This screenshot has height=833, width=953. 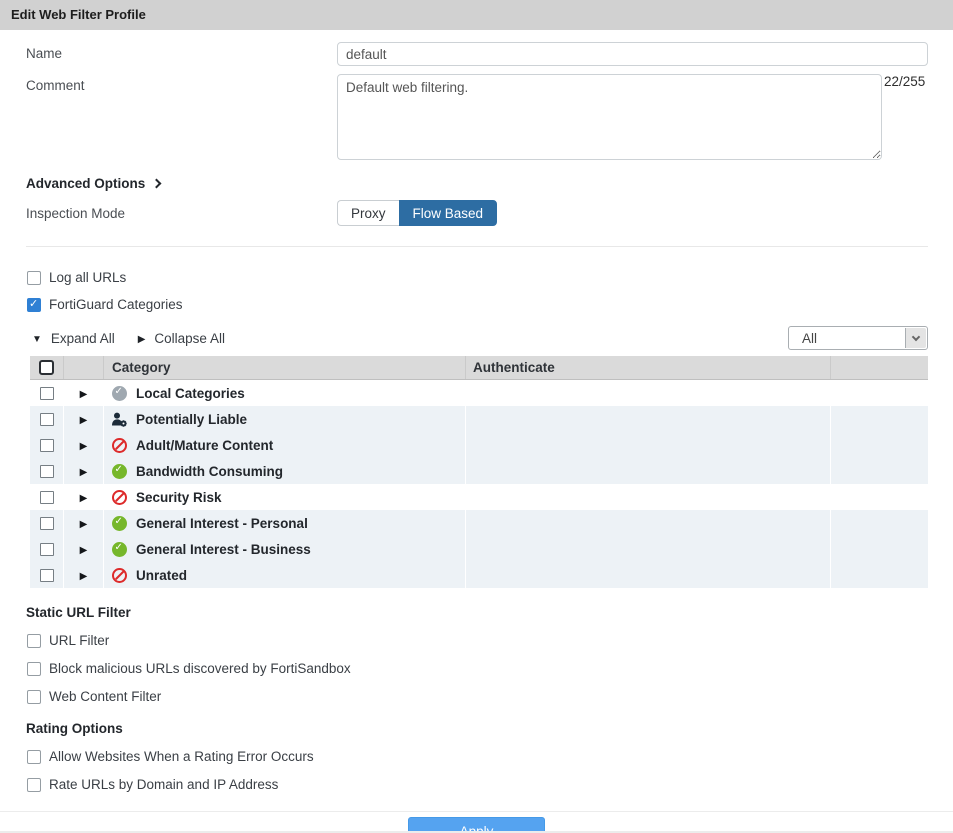 I want to click on rate-urls-domain-ip-checkbox, so click(x=34, y=784).